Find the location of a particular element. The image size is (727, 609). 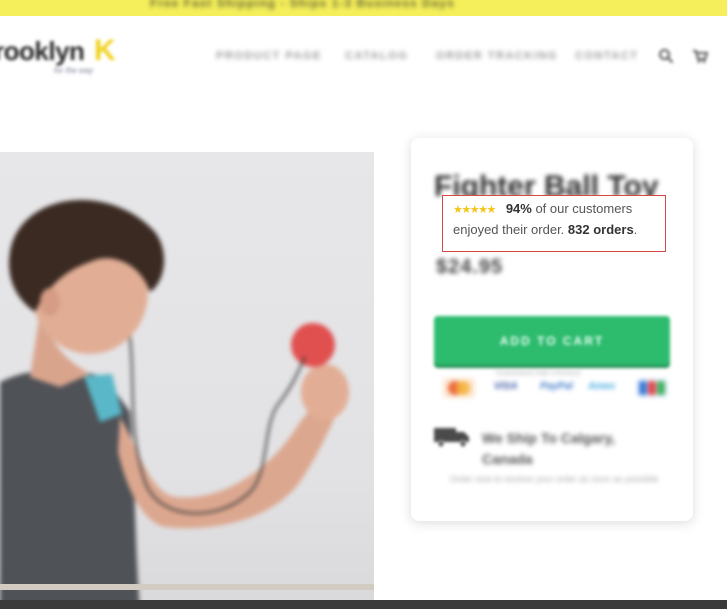

wall-trim is located at coordinates (187, 587).